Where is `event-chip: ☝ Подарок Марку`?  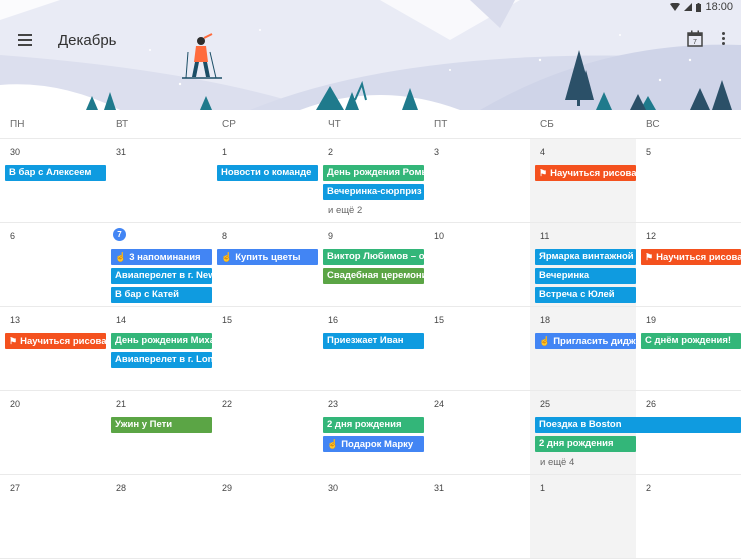 event-chip: ☝ Подарок Марку is located at coordinates (373, 444).